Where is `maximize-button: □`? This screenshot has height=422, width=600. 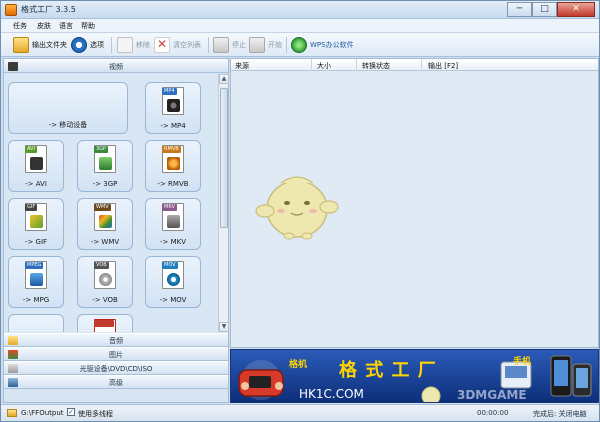
maximize-button: □ is located at coordinates (544, 9).